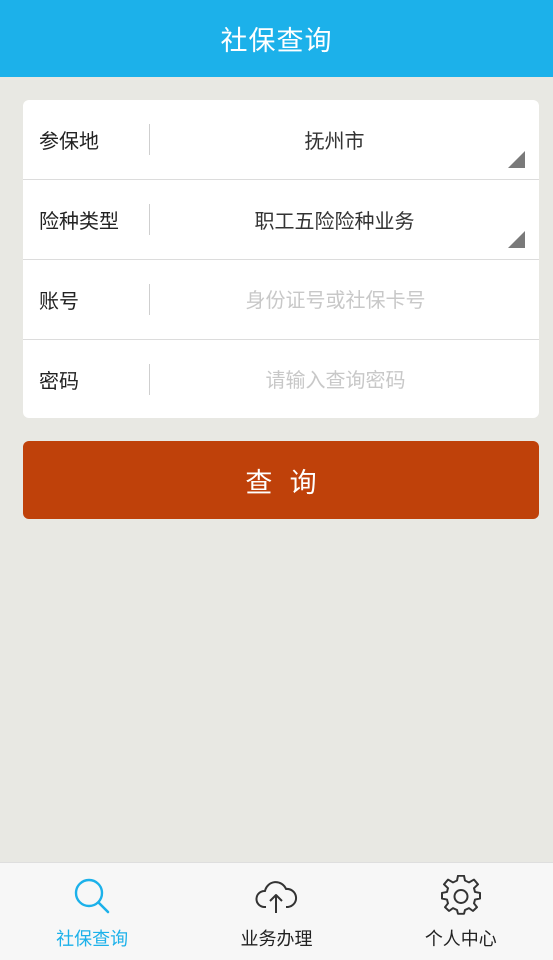 The width and height of the screenshot is (553, 960). I want to click on password-label: 密码, so click(59, 381).